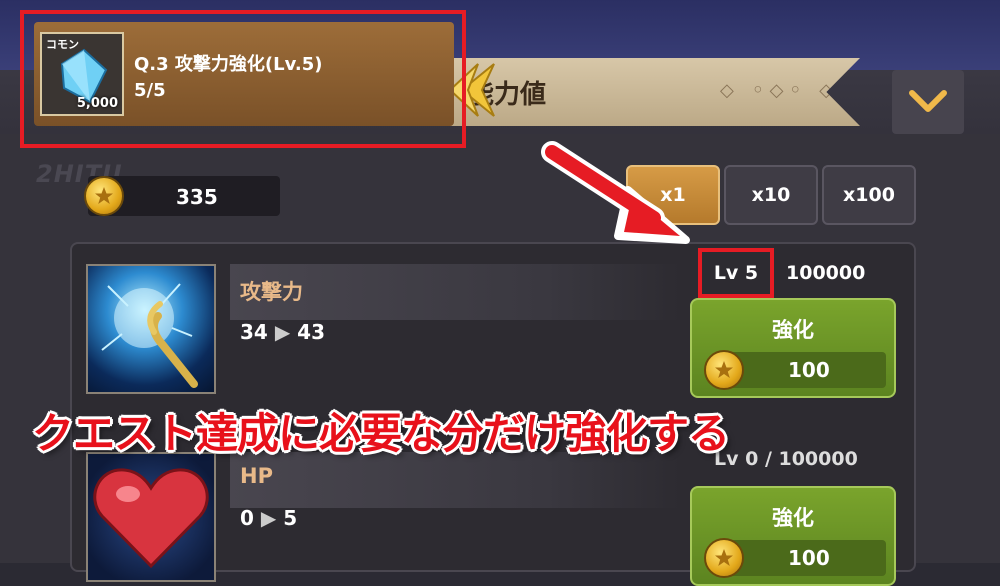  What do you see at coordinates (197, 197) in the screenshot?
I see `coin-balance: 335` at bounding box center [197, 197].